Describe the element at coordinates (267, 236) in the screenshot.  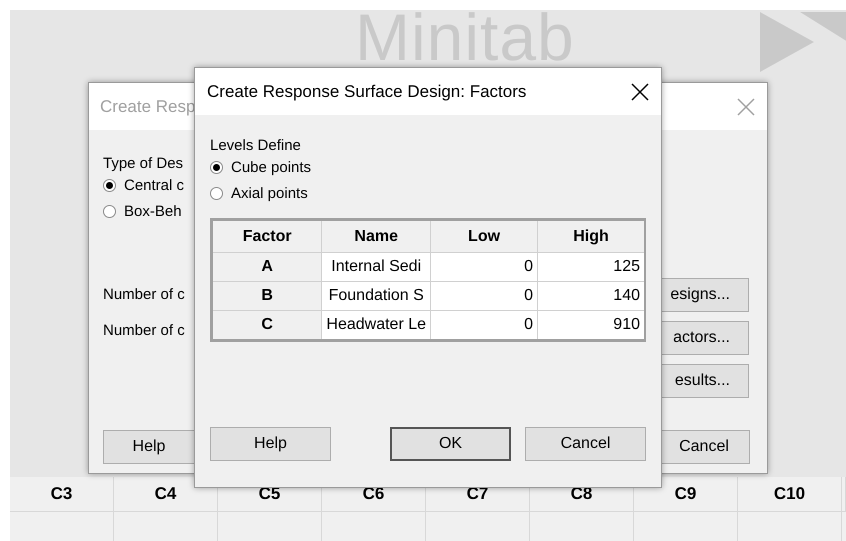
I see `column-header: Factor` at that location.